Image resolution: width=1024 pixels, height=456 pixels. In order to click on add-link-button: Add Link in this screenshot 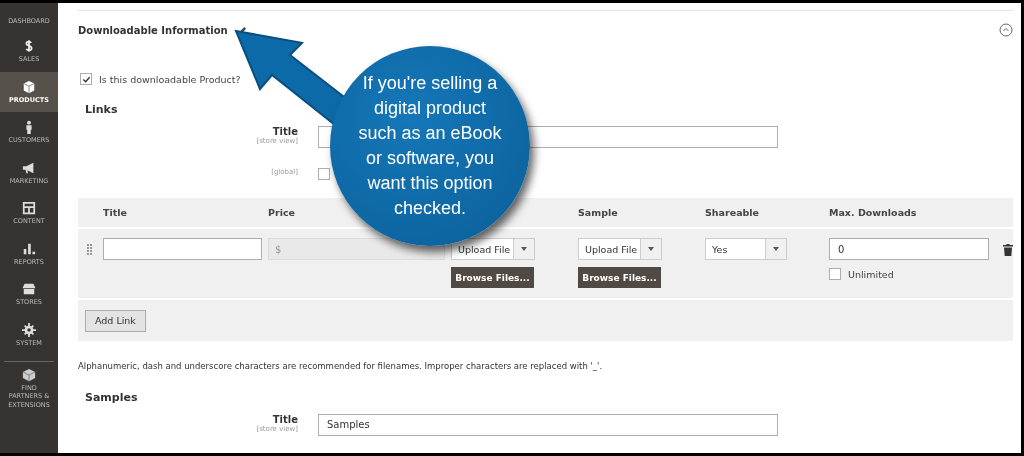, I will do `click(115, 320)`.